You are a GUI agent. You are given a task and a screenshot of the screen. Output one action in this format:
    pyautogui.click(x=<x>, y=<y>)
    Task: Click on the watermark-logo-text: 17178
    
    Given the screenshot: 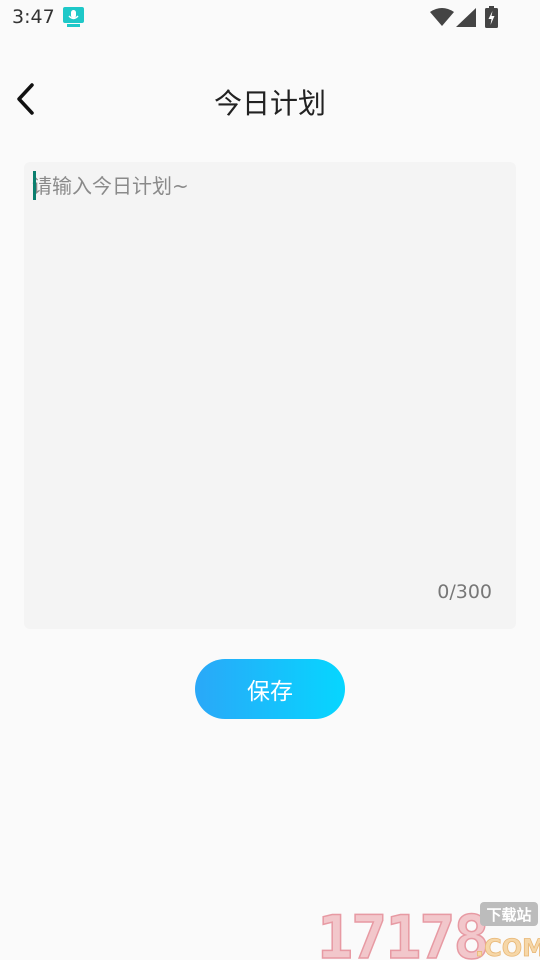 What is the action you would take?
    pyautogui.click(x=402, y=931)
    